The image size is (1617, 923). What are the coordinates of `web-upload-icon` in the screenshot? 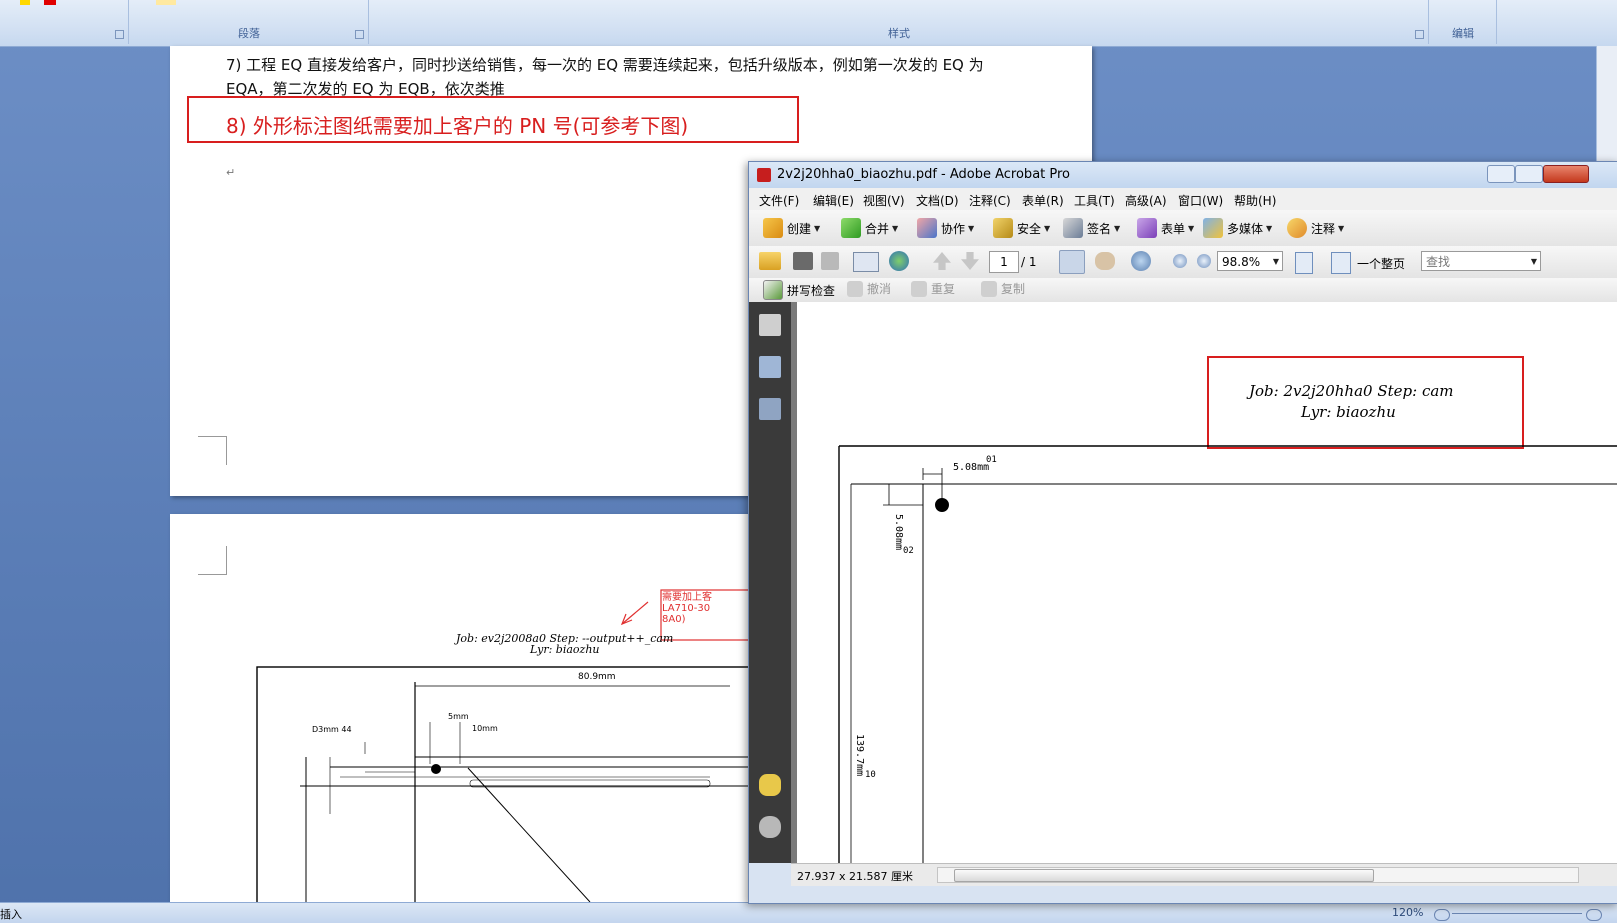 It's located at (899, 261).